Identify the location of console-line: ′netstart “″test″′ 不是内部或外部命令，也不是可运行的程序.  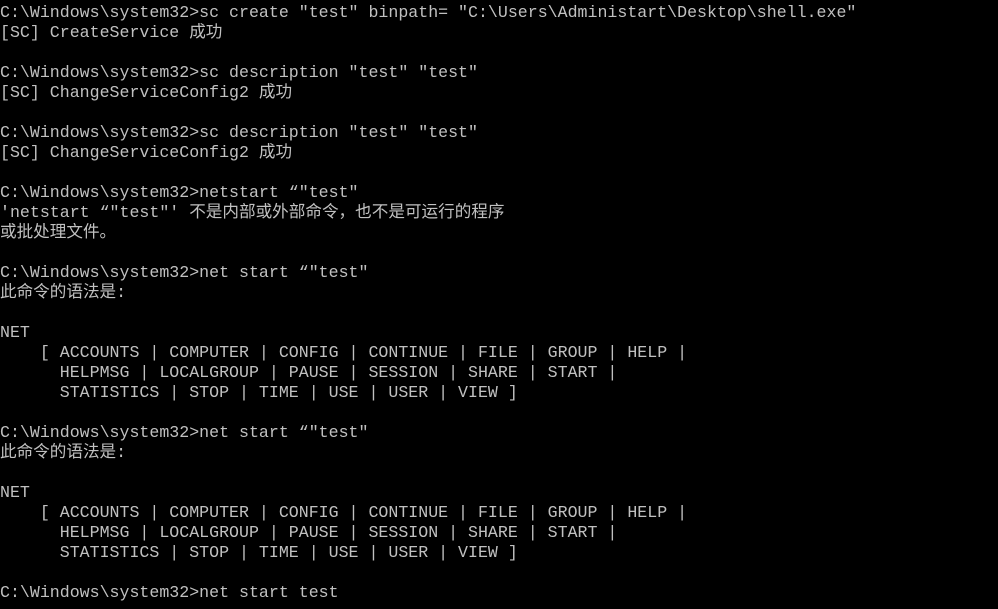
(252, 212).